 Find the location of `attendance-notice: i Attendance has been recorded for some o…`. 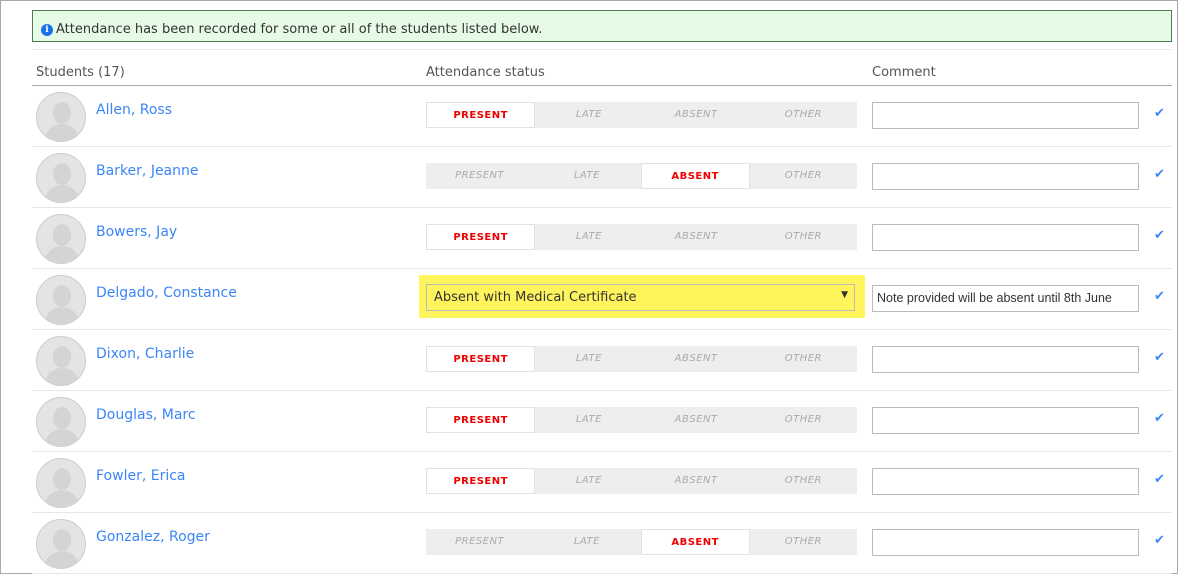

attendance-notice: i Attendance has been recorded for some o… is located at coordinates (602, 26).